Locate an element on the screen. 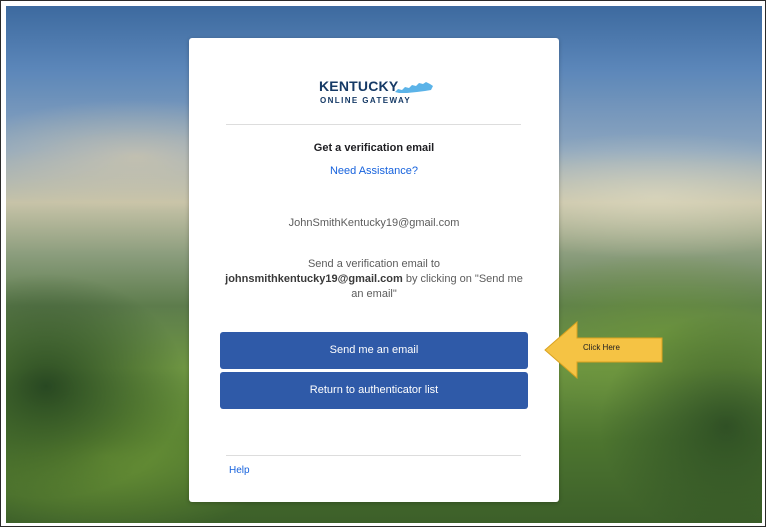 The width and height of the screenshot is (766, 527). click-here-callout: Click Here is located at coordinates (604, 350).